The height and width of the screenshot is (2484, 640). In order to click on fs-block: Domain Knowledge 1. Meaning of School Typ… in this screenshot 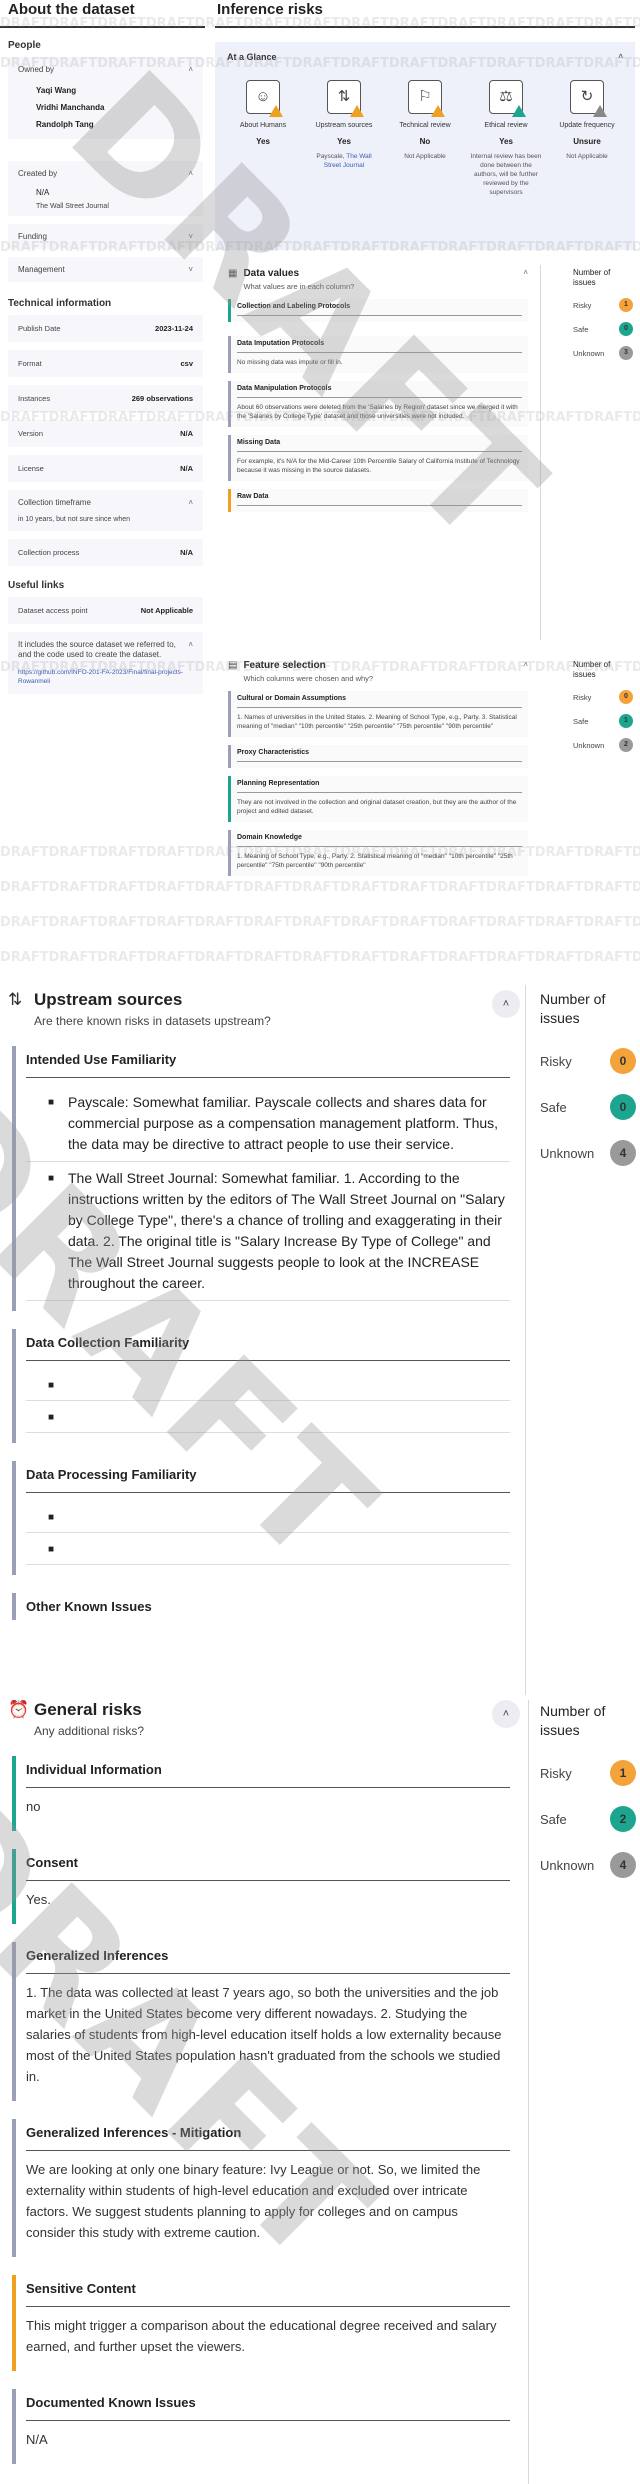, I will do `click(378, 853)`.